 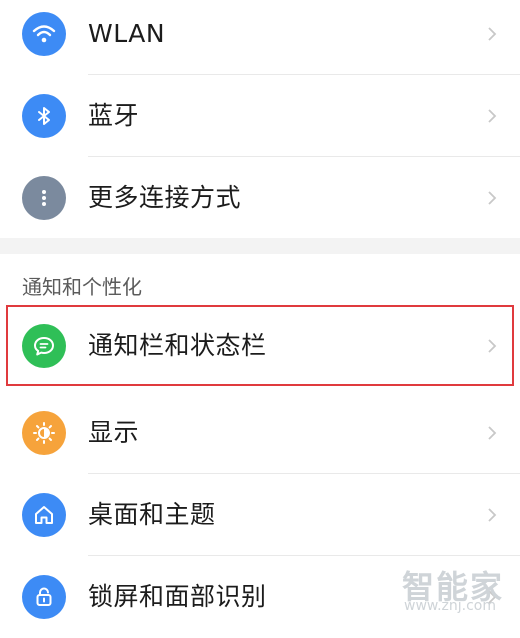 What do you see at coordinates (44, 198) in the screenshot?
I see `more-dots-icon` at bounding box center [44, 198].